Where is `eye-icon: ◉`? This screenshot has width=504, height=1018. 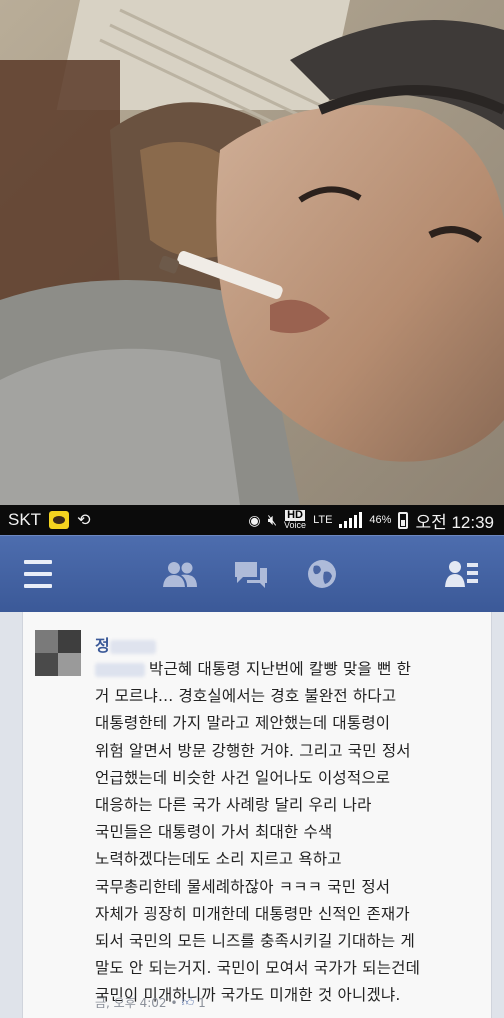
eye-icon: ◉ is located at coordinates (254, 519).